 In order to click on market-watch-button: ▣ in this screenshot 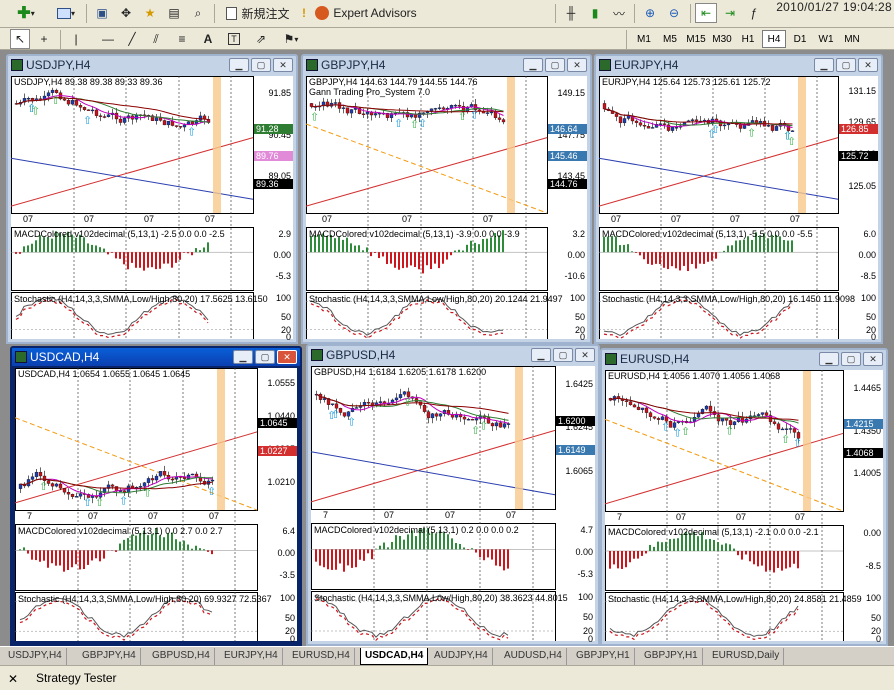, I will do `click(102, 13)`.